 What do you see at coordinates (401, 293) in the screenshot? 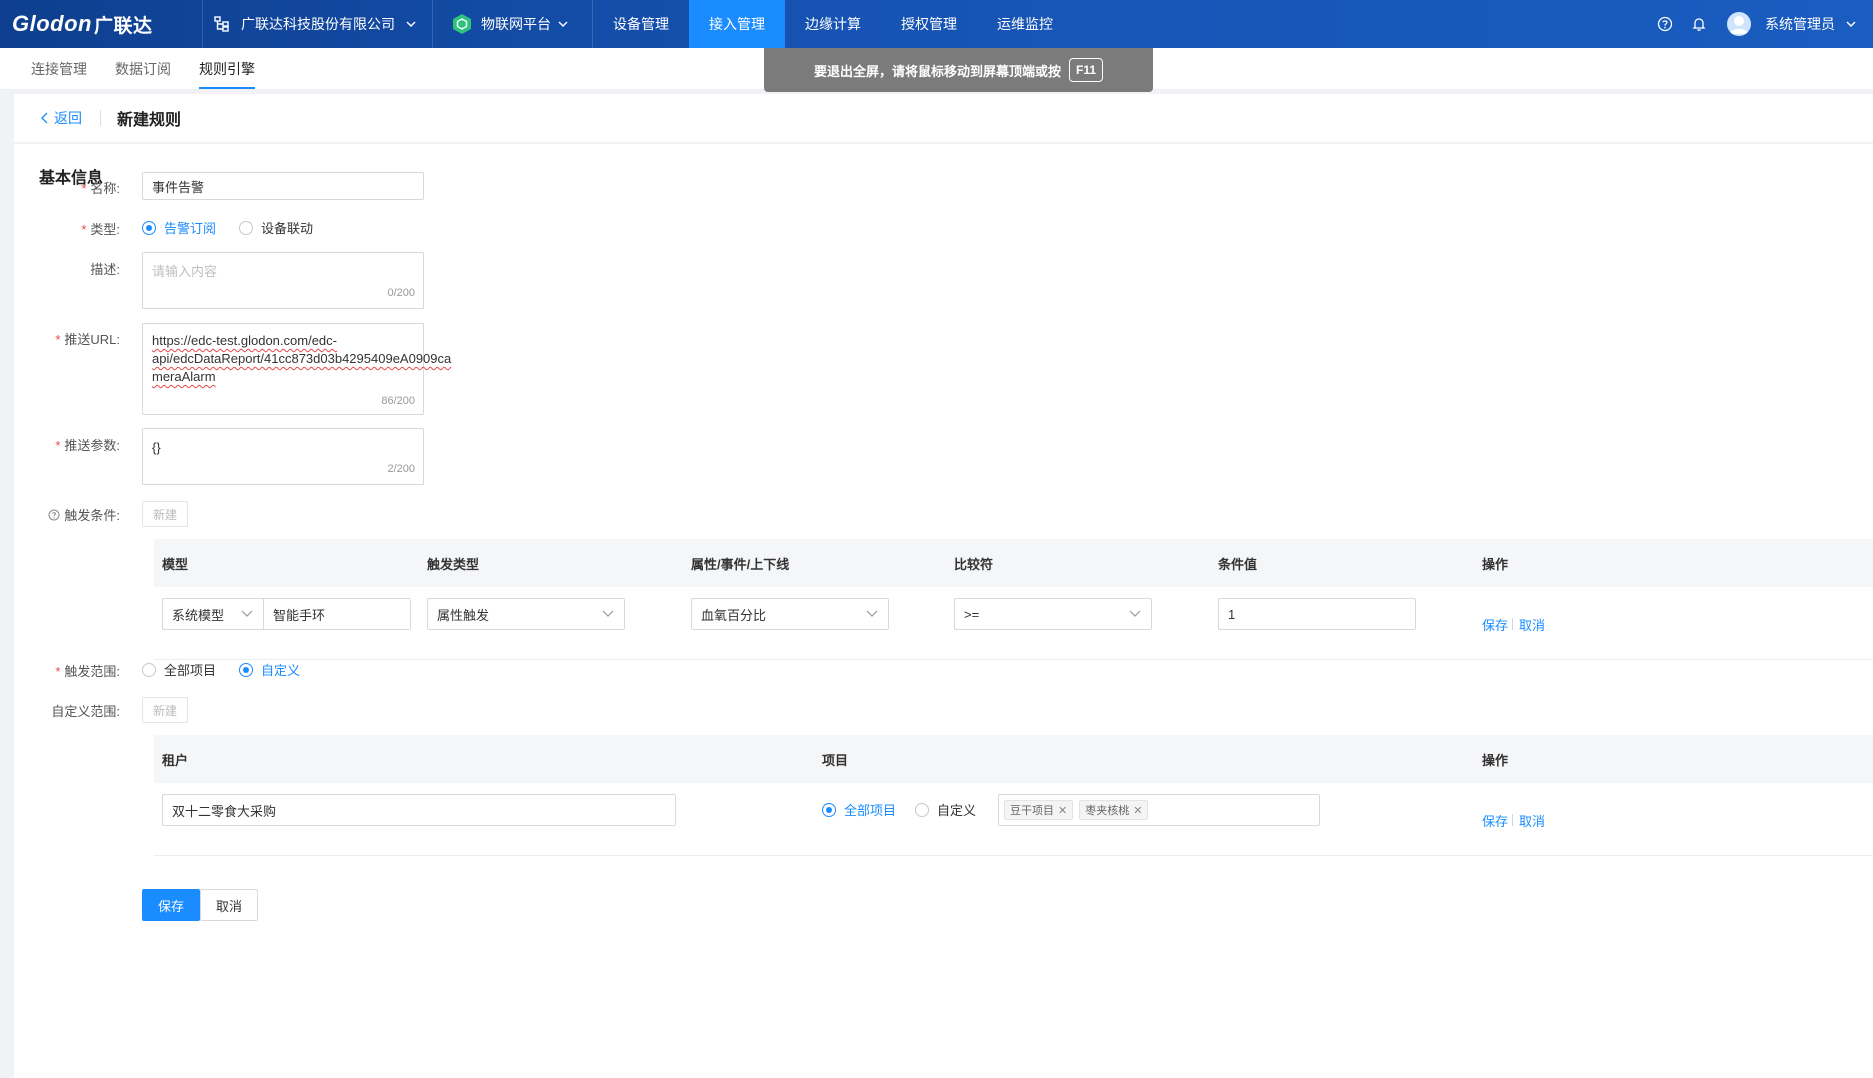
I see `char-counter: 0/200` at bounding box center [401, 293].